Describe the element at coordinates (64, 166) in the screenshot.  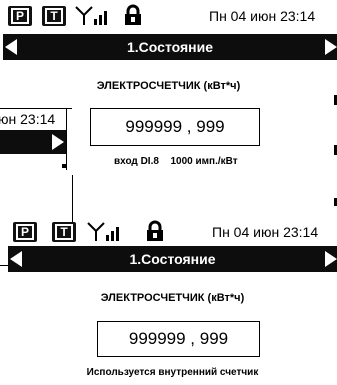
I see `frame-marker` at that location.